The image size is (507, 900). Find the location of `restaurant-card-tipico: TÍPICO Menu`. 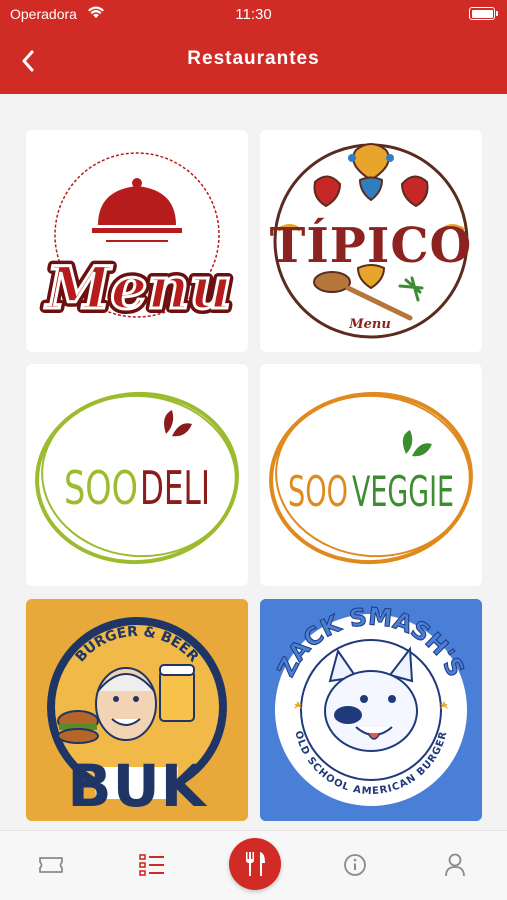

restaurant-card-tipico: TÍPICO Menu is located at coordinates (371, 241).